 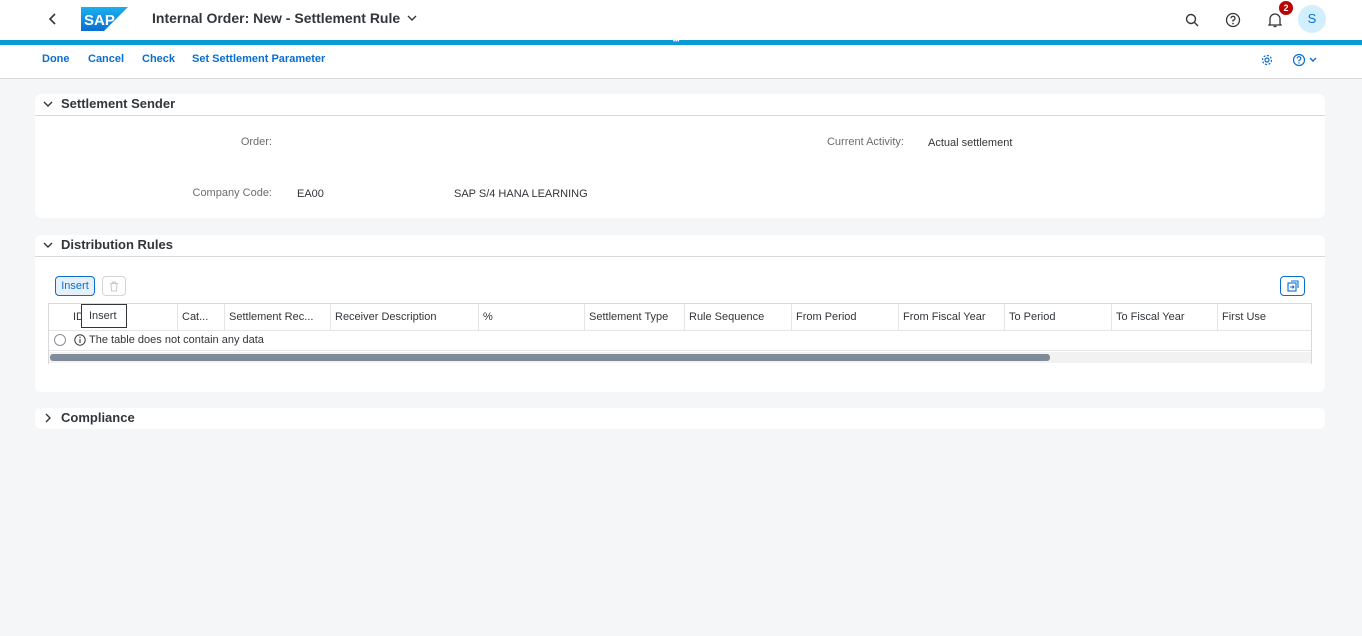 What do you see at coordinates (118, 103) in the screenshot?
I see `panel-title: Settlement Sender` at bounding box center [118, 103].